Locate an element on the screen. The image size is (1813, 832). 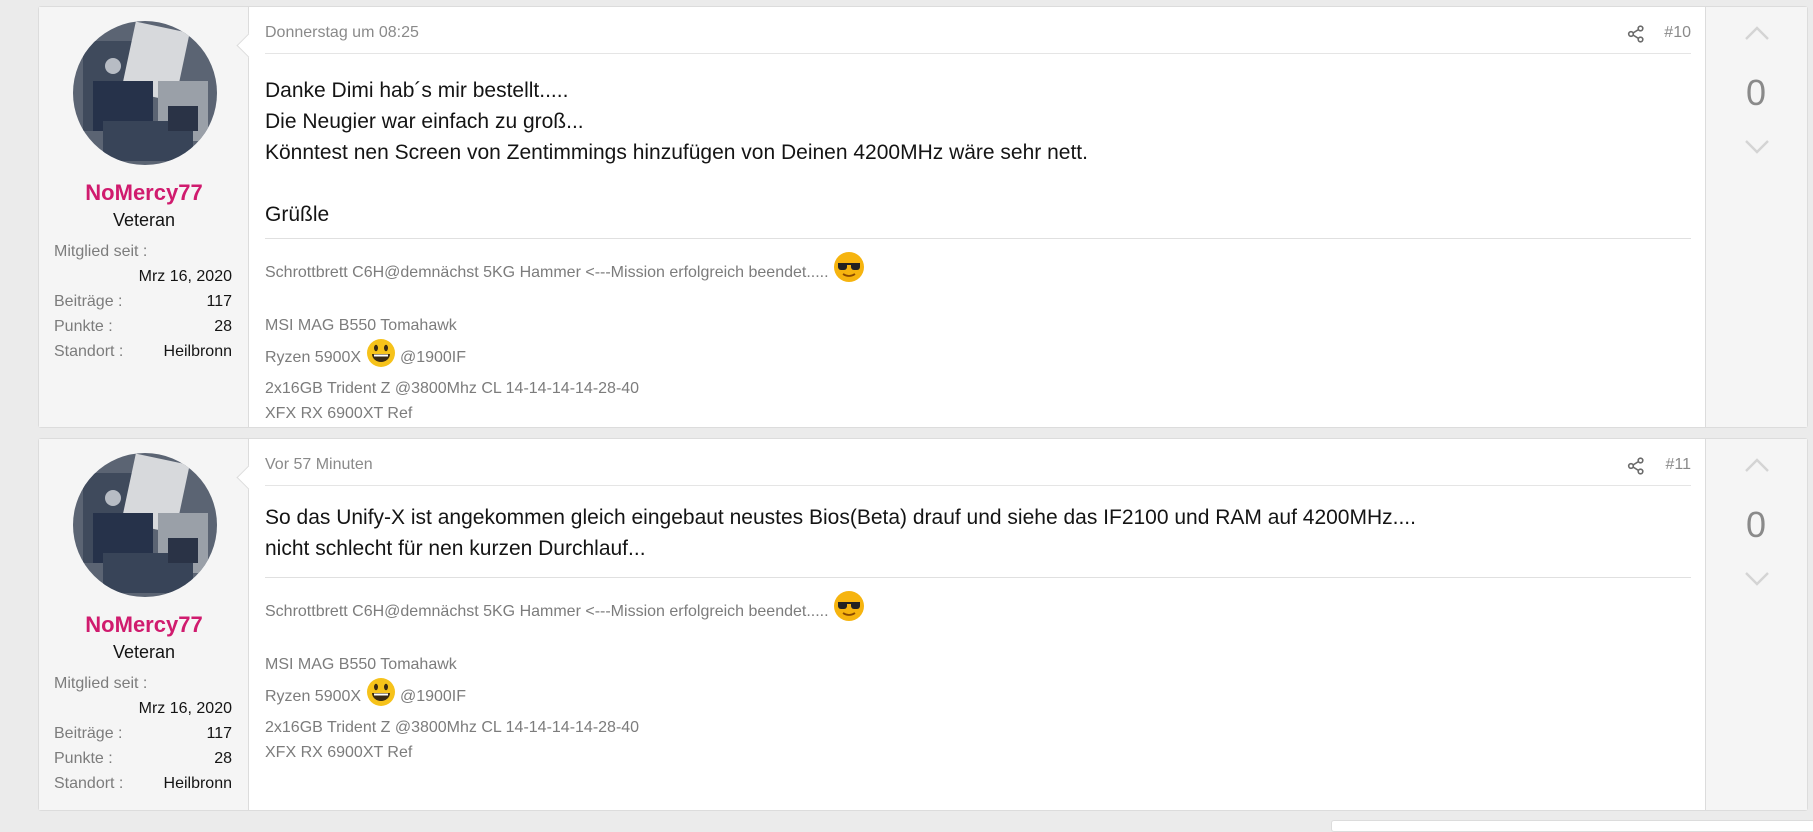
post-date-link: Donnerstag um 08:25 is located at coordinates (342, 33).